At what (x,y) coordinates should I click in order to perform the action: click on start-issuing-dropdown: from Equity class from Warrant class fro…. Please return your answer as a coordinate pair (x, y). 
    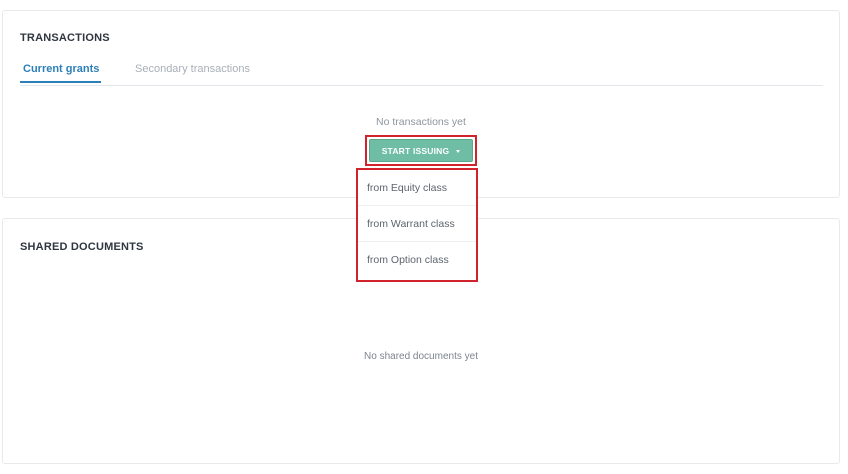
    Looking at the image, I should click on (417, 225).